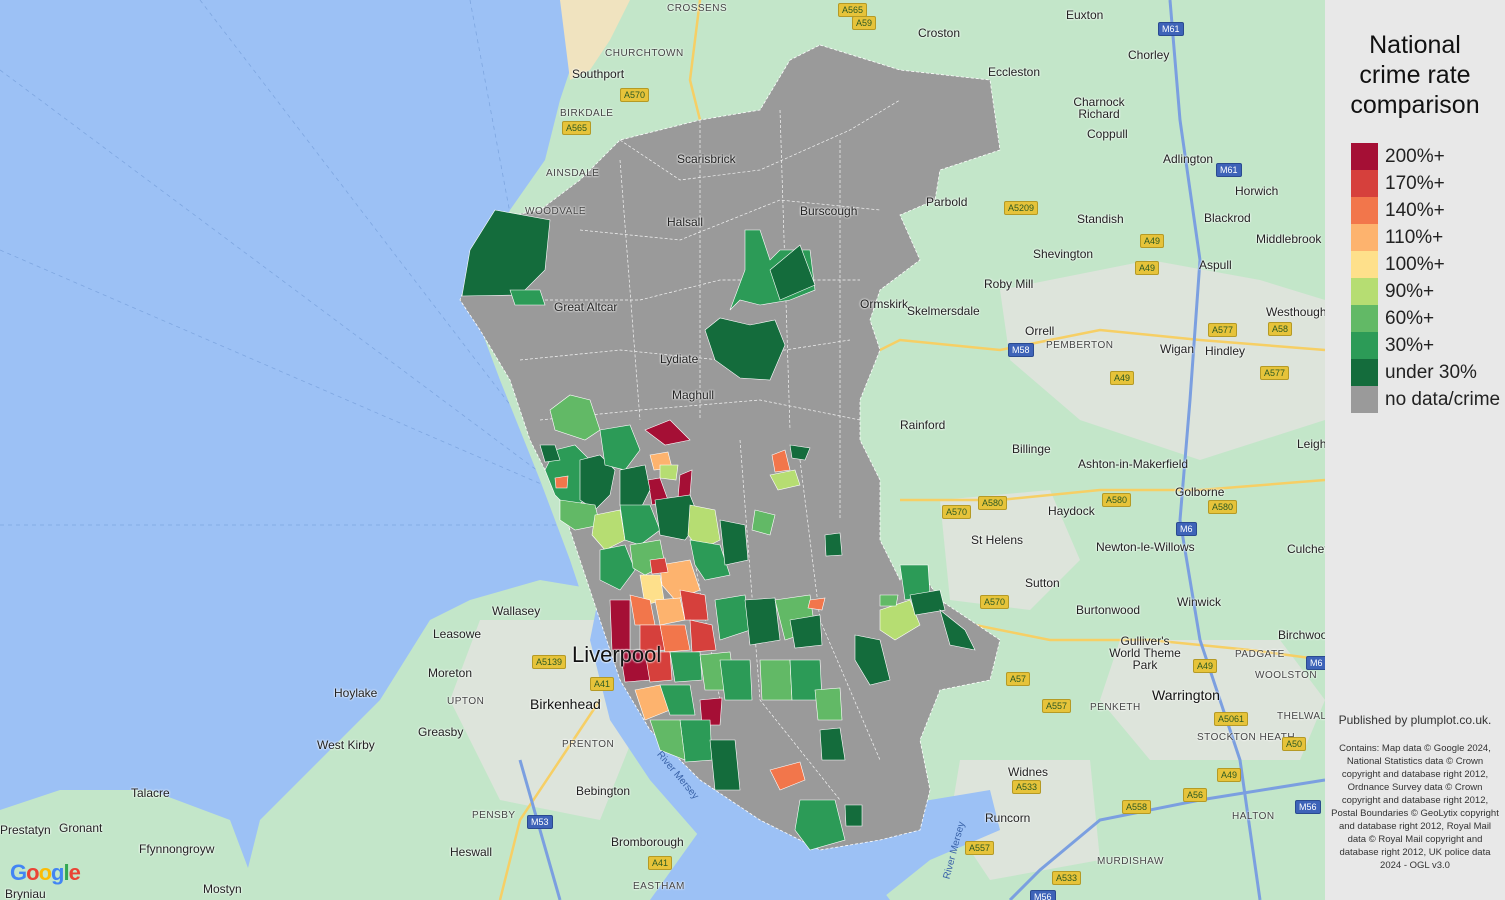  Describe the element at coordinates (685, 222) in the screenshot. I see `place-label: Halsall` at that location.